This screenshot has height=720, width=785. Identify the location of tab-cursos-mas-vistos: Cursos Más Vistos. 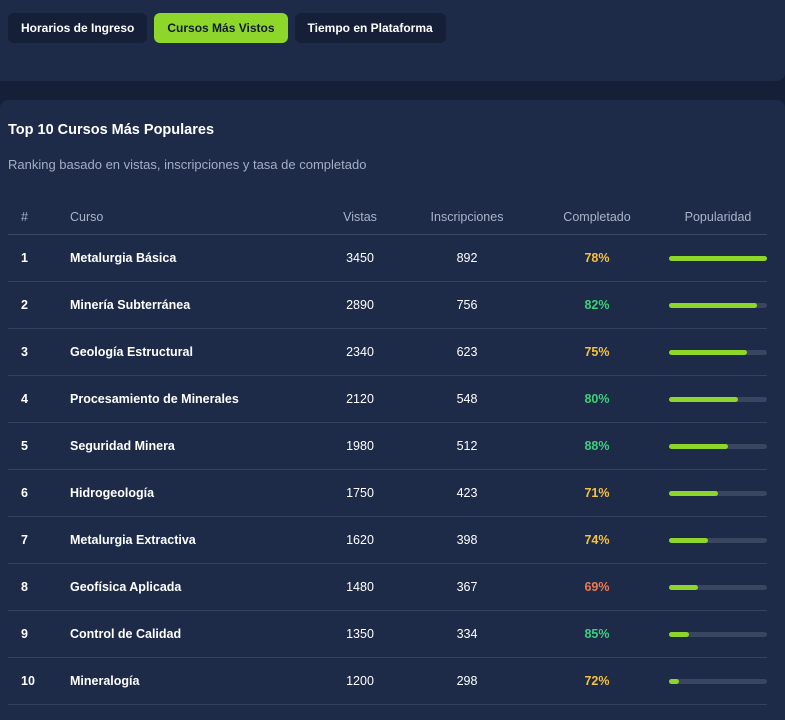
(221, 28).